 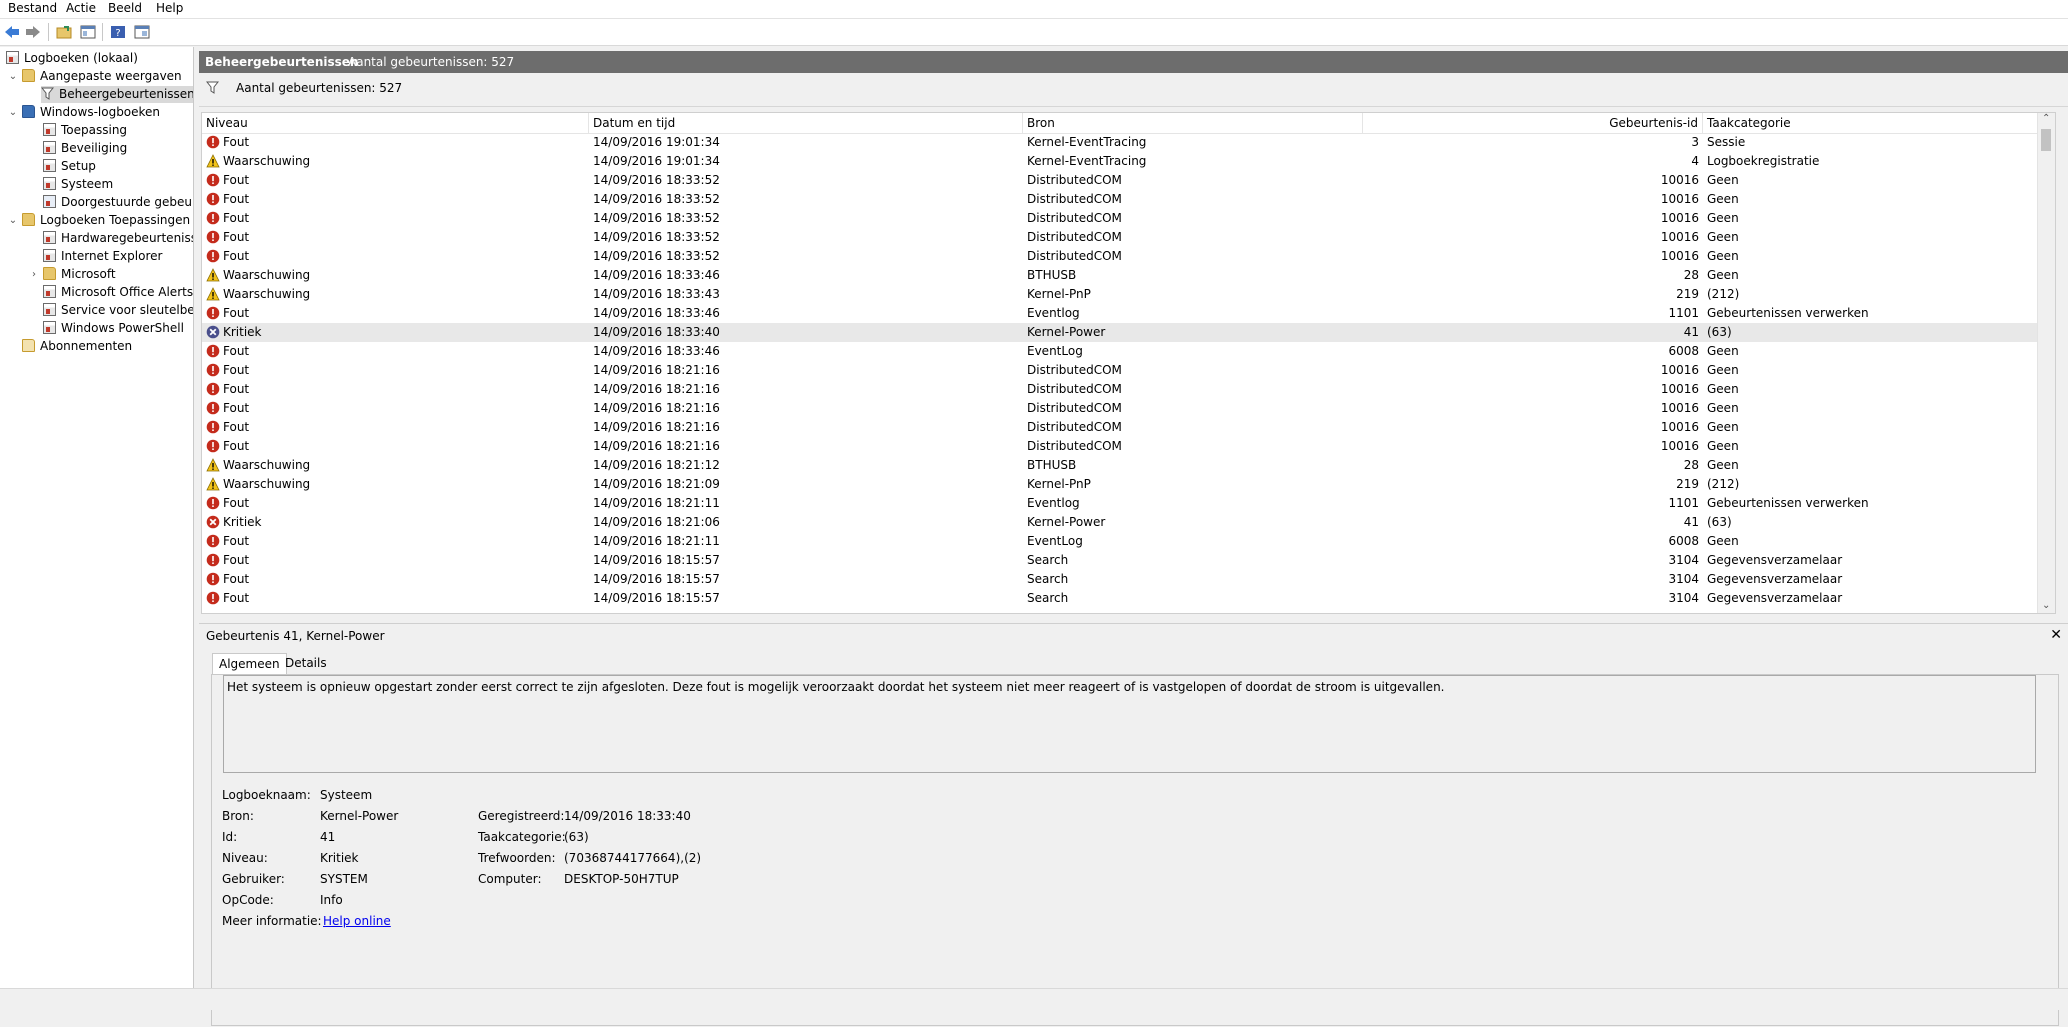 I want to click on tab-details: Details, so click(x=306, y=663).